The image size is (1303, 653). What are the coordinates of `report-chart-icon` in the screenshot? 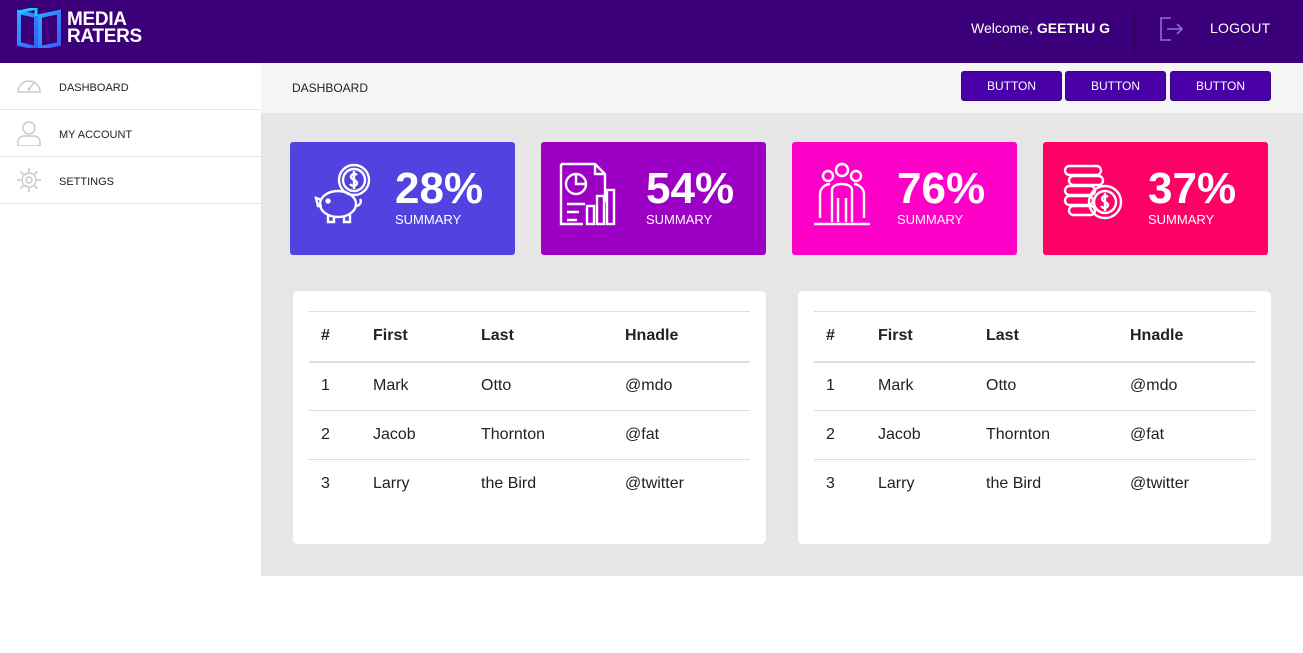 It's located at (587, 194).